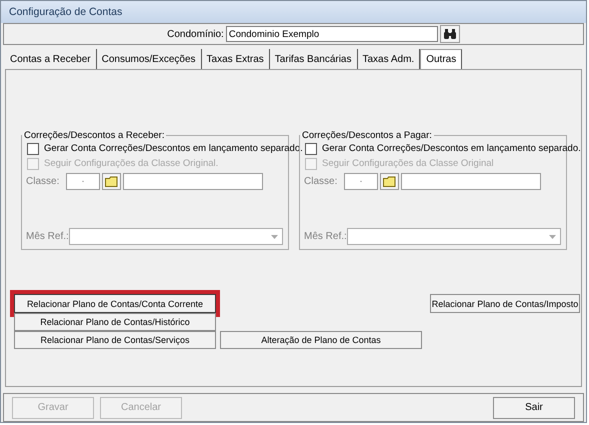 The width and height of the screenshot is (589, 425). Describe the element at coordinates (367, 135) in the screenshot. I see `group-title: Correções/Descontos a Pagar:` at that location.